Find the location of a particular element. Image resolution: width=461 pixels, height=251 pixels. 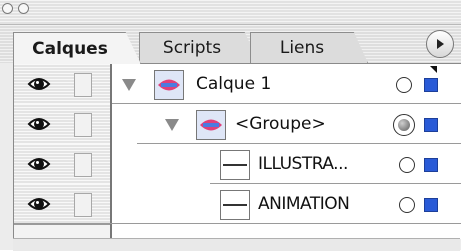

group-thumbnail is located at coordinates (211, 125).